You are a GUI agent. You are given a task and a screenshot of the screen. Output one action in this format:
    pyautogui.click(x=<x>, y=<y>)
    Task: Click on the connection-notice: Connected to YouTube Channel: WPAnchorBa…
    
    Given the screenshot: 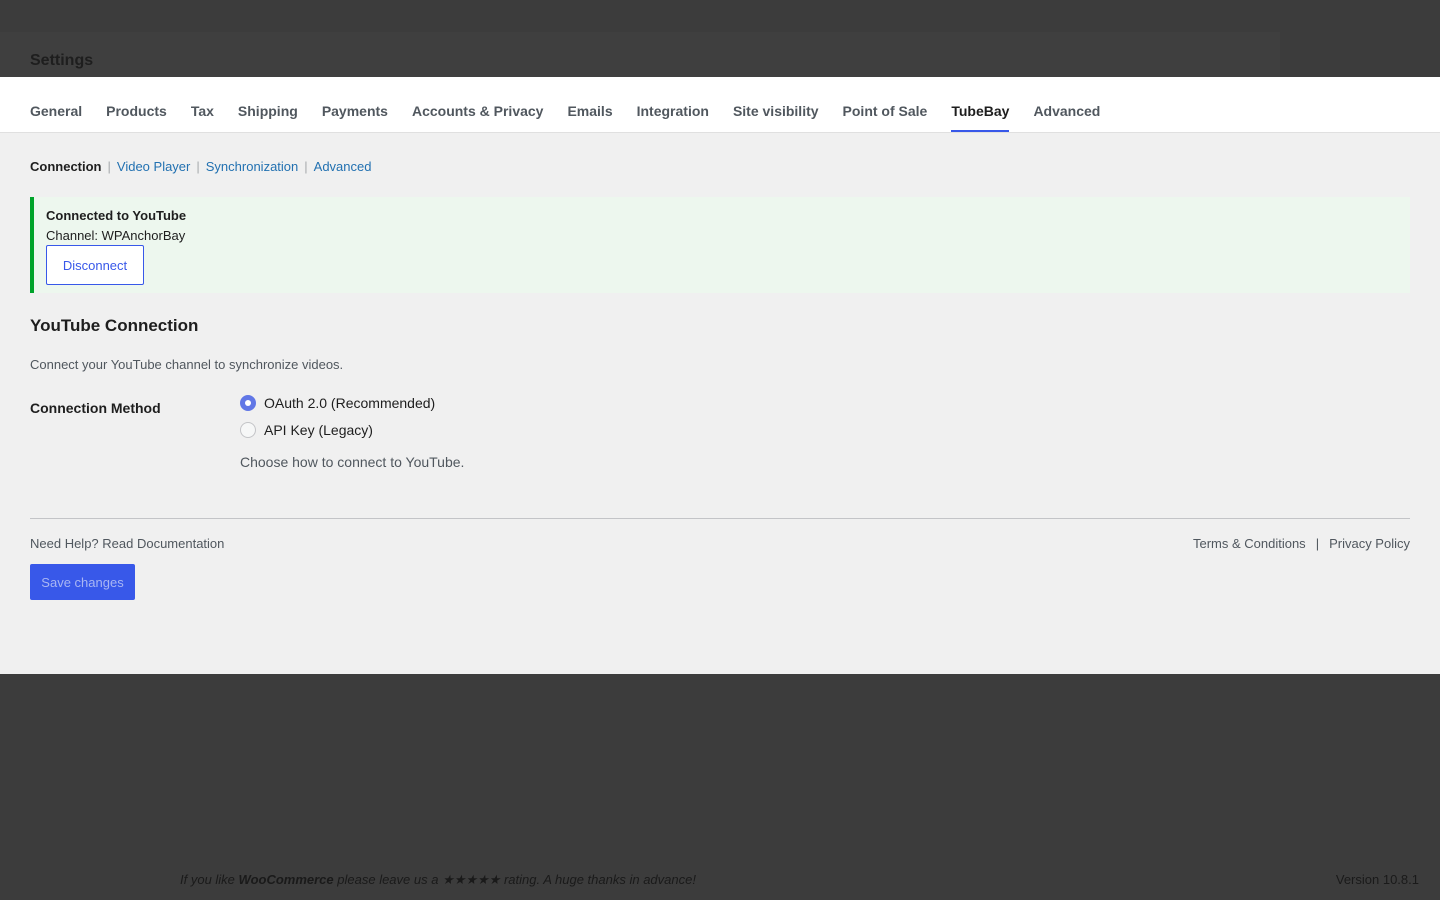 What is the action you would take?
    pyautogui.click(x=720, y=245)
    